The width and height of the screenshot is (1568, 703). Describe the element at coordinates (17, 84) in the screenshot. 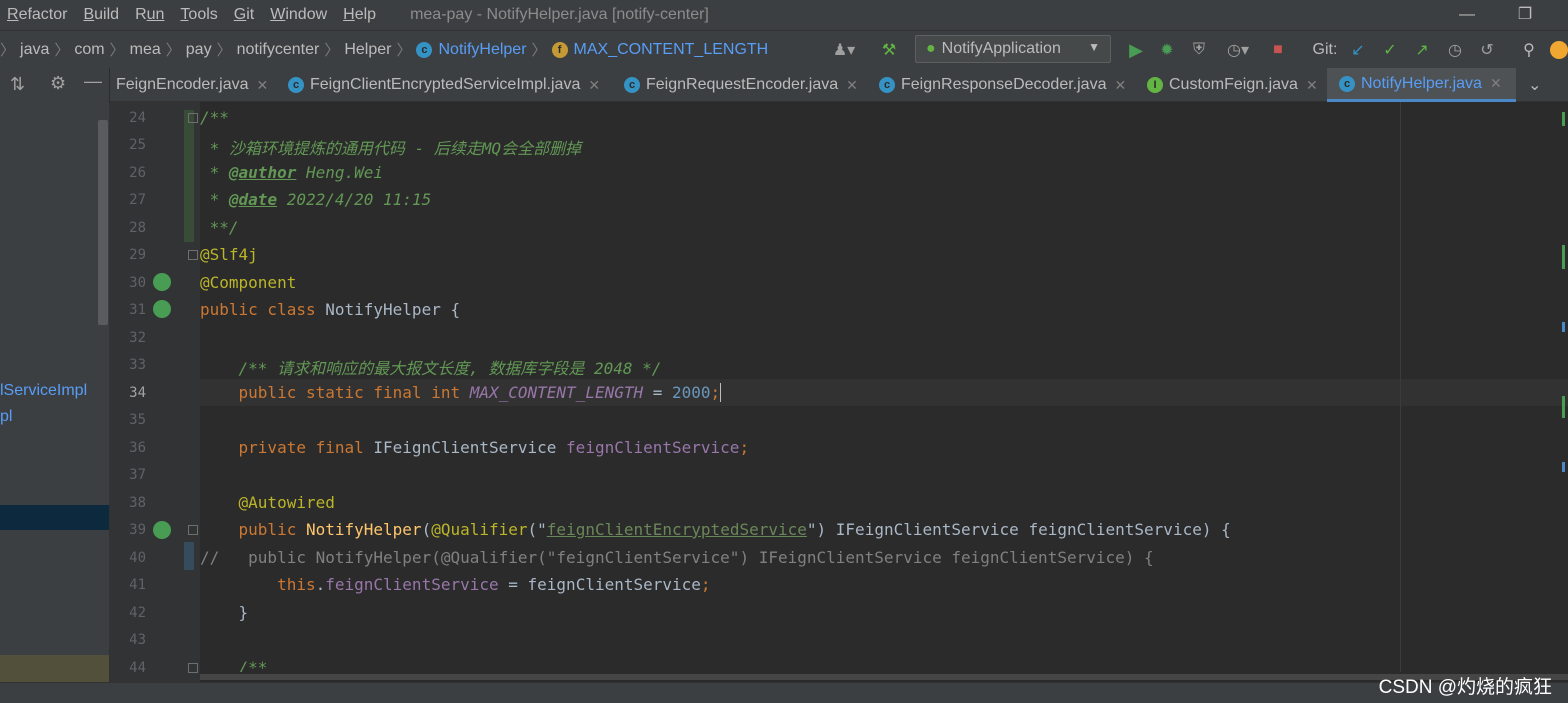

I see `collapse-all-icon: ⇅` at that location.